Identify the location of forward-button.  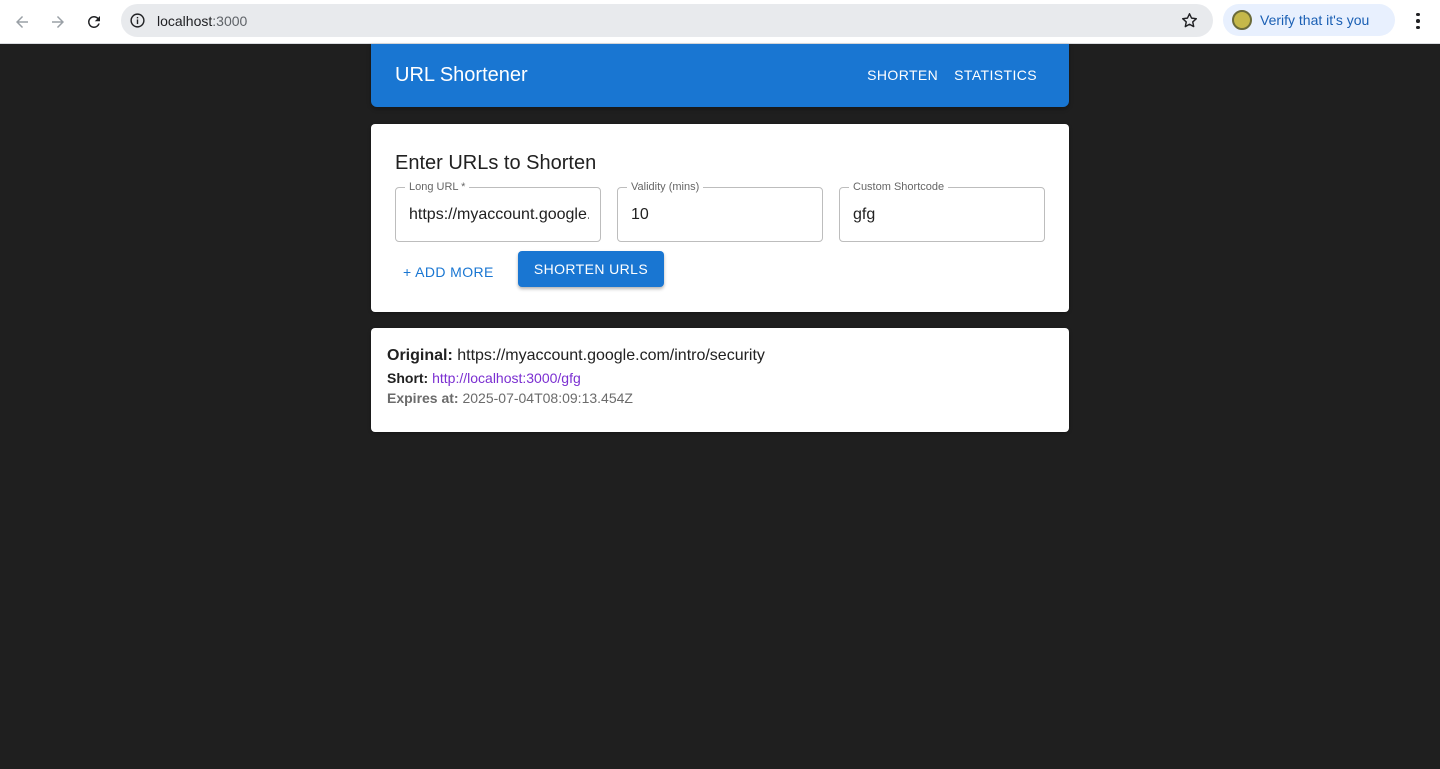
(58, 22).